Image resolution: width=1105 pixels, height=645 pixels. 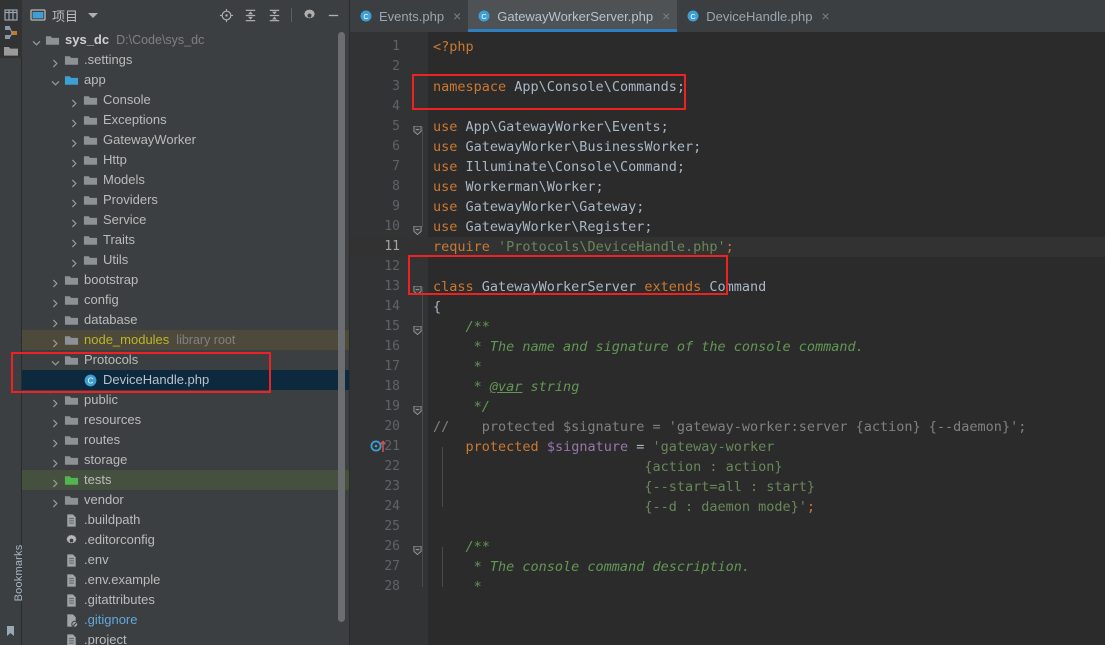 I want to click on tree-row-storage: storage, so click(x=186, y=460).